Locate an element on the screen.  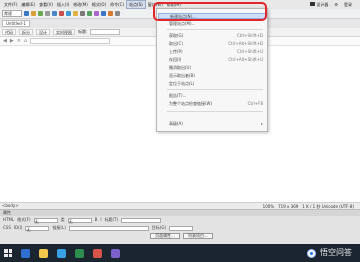
menu-item-advanced: 高级(A) ▸ is located at coordinates (218, 124).